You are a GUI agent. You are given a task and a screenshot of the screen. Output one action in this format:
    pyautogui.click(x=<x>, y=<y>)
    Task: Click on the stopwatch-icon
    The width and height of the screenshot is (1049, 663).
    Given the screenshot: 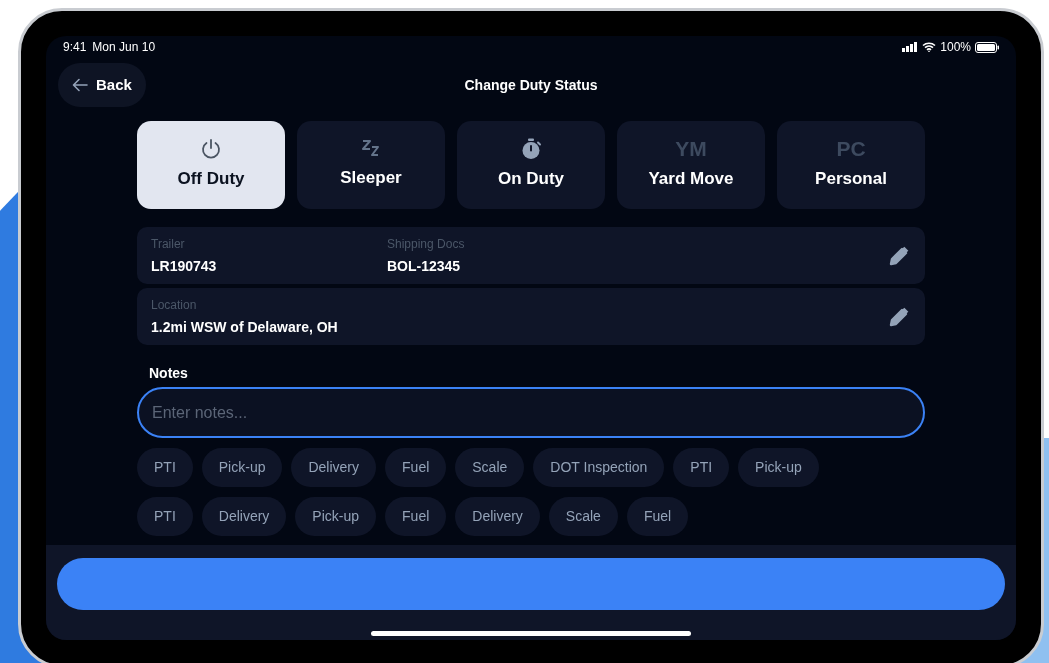 What is the action you would take?
    pyautogui.click(x=531, y=149)
    